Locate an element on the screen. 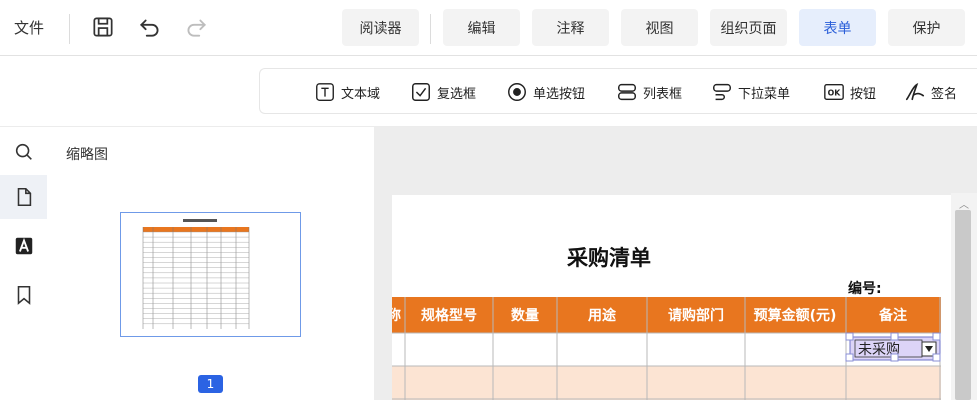 The height and width of the screenshot is (400, 977). sidebar-annotations is located at coordinates (23, 246).